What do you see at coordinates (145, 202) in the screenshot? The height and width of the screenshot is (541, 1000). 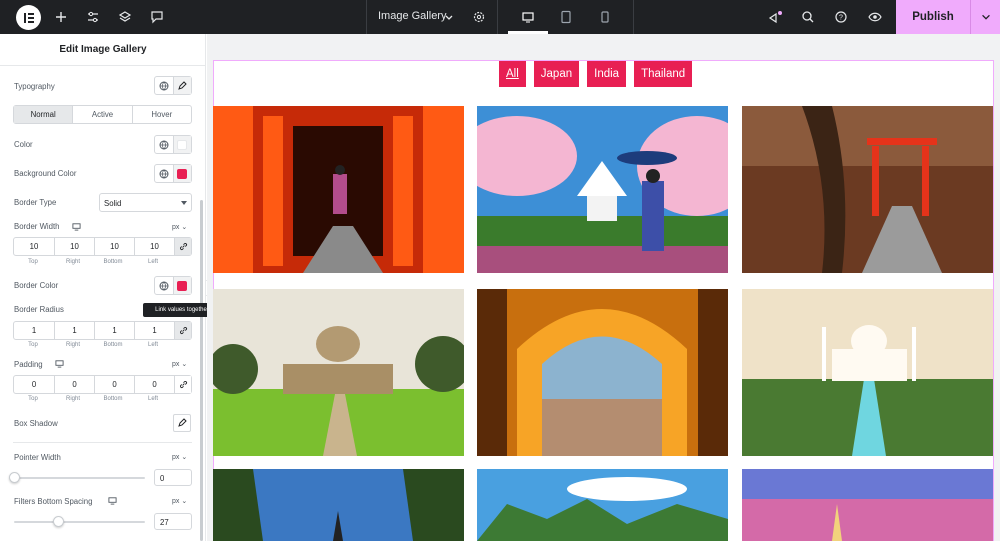 I see `border-type-select: Solid` at bounding box center [145, 202].